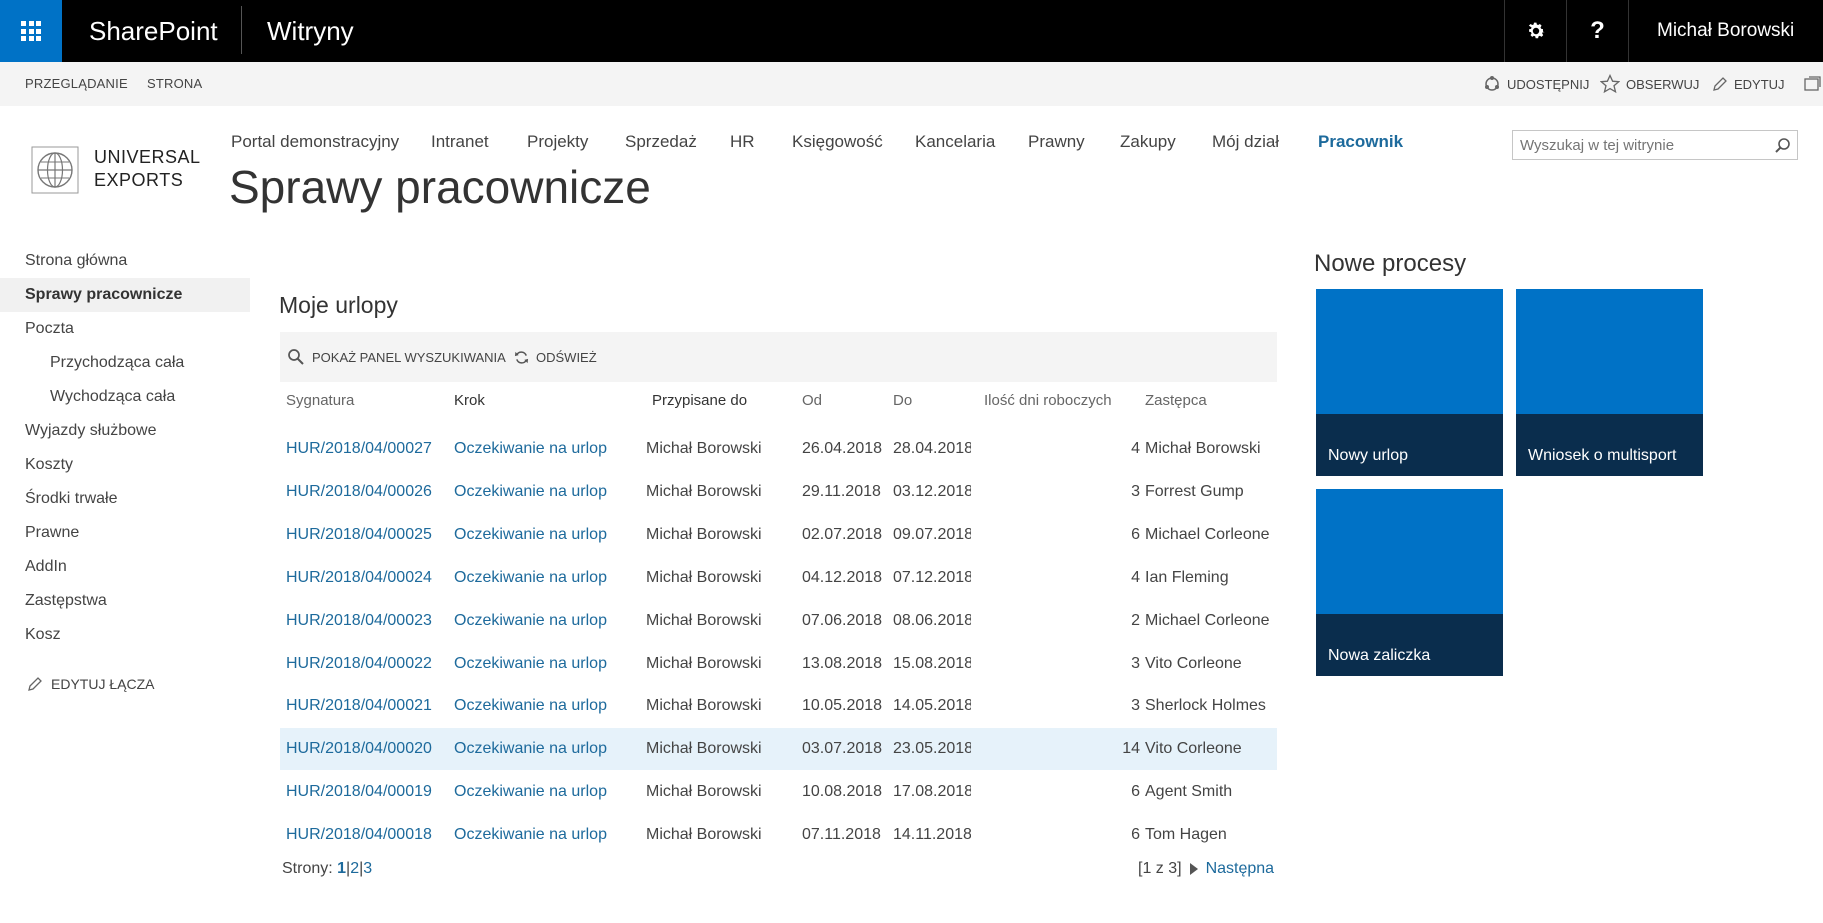 This screenshot has width=1823, height=923. I want to click on column-header-assigned: Przypisane do, so click(699, 400).